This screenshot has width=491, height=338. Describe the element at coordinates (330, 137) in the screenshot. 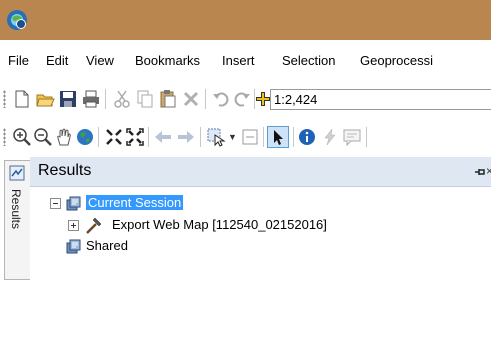

I see `hyperlink-bolt-icon` at that location.